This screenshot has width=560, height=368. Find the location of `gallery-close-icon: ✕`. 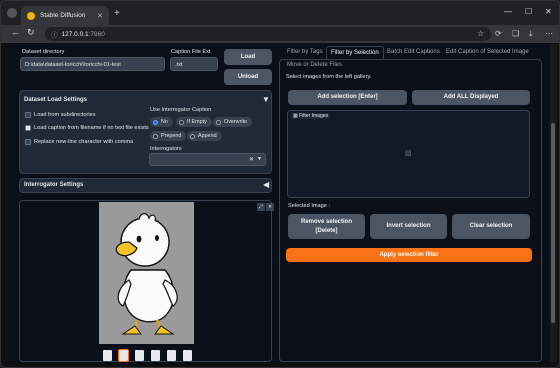

gallery-close-icon: ✕ is located at coordinates (270, 207).